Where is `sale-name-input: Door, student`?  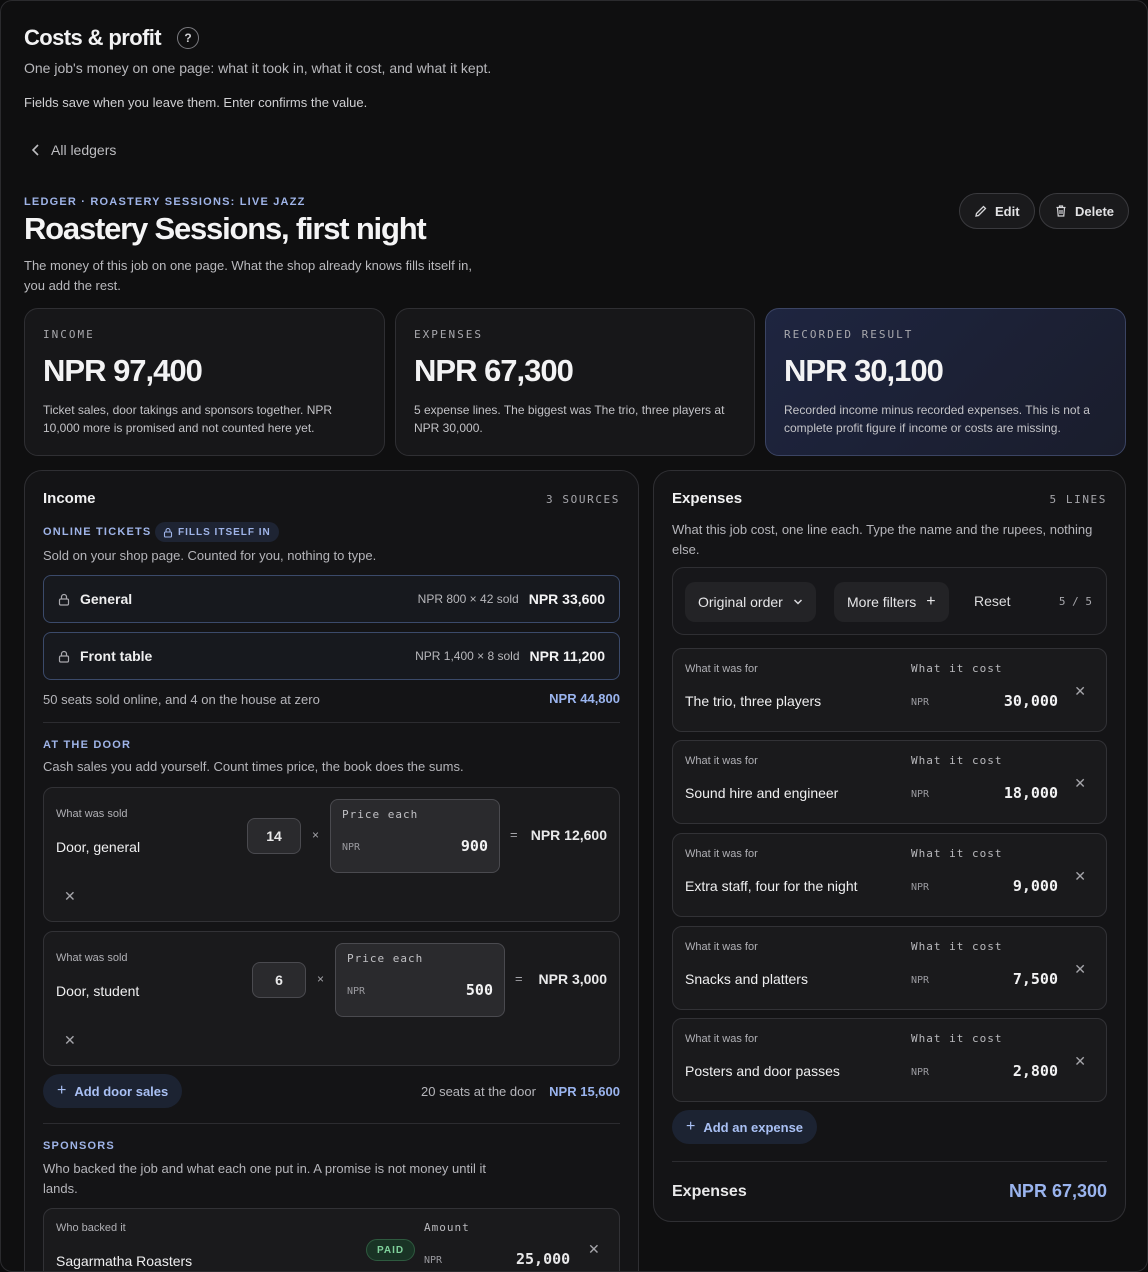
sale-name-input: Door, student is located at coordinates (97, 991).